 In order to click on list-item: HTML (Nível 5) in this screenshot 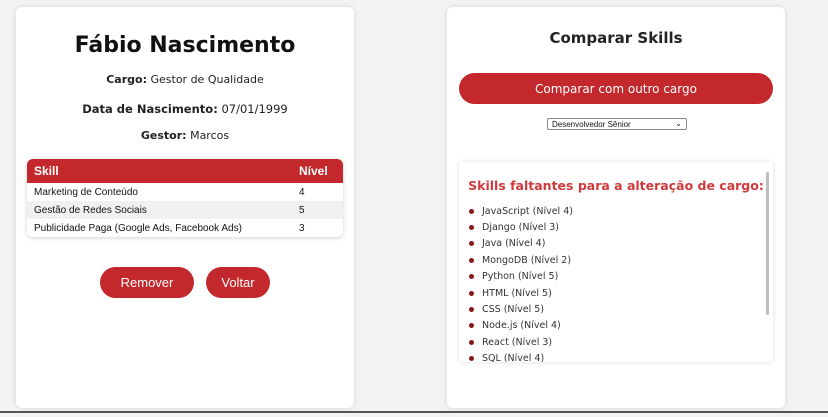, I will do `click(520, 293)`.